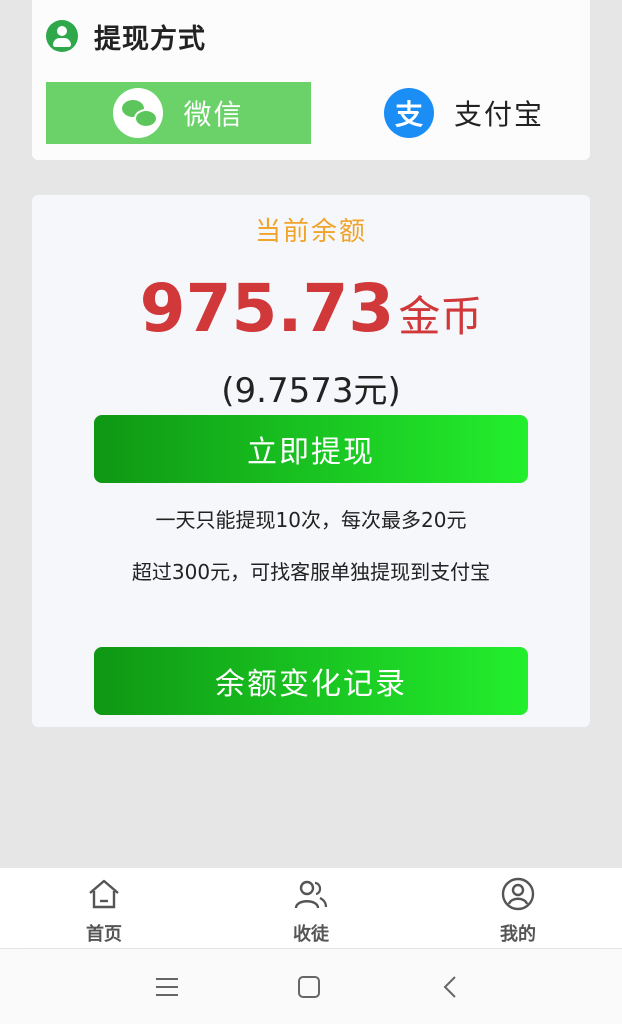  Describe the element at coordinates (311, 449) in the screenshot. I see `withdraw-button: 立即提现` at that location.